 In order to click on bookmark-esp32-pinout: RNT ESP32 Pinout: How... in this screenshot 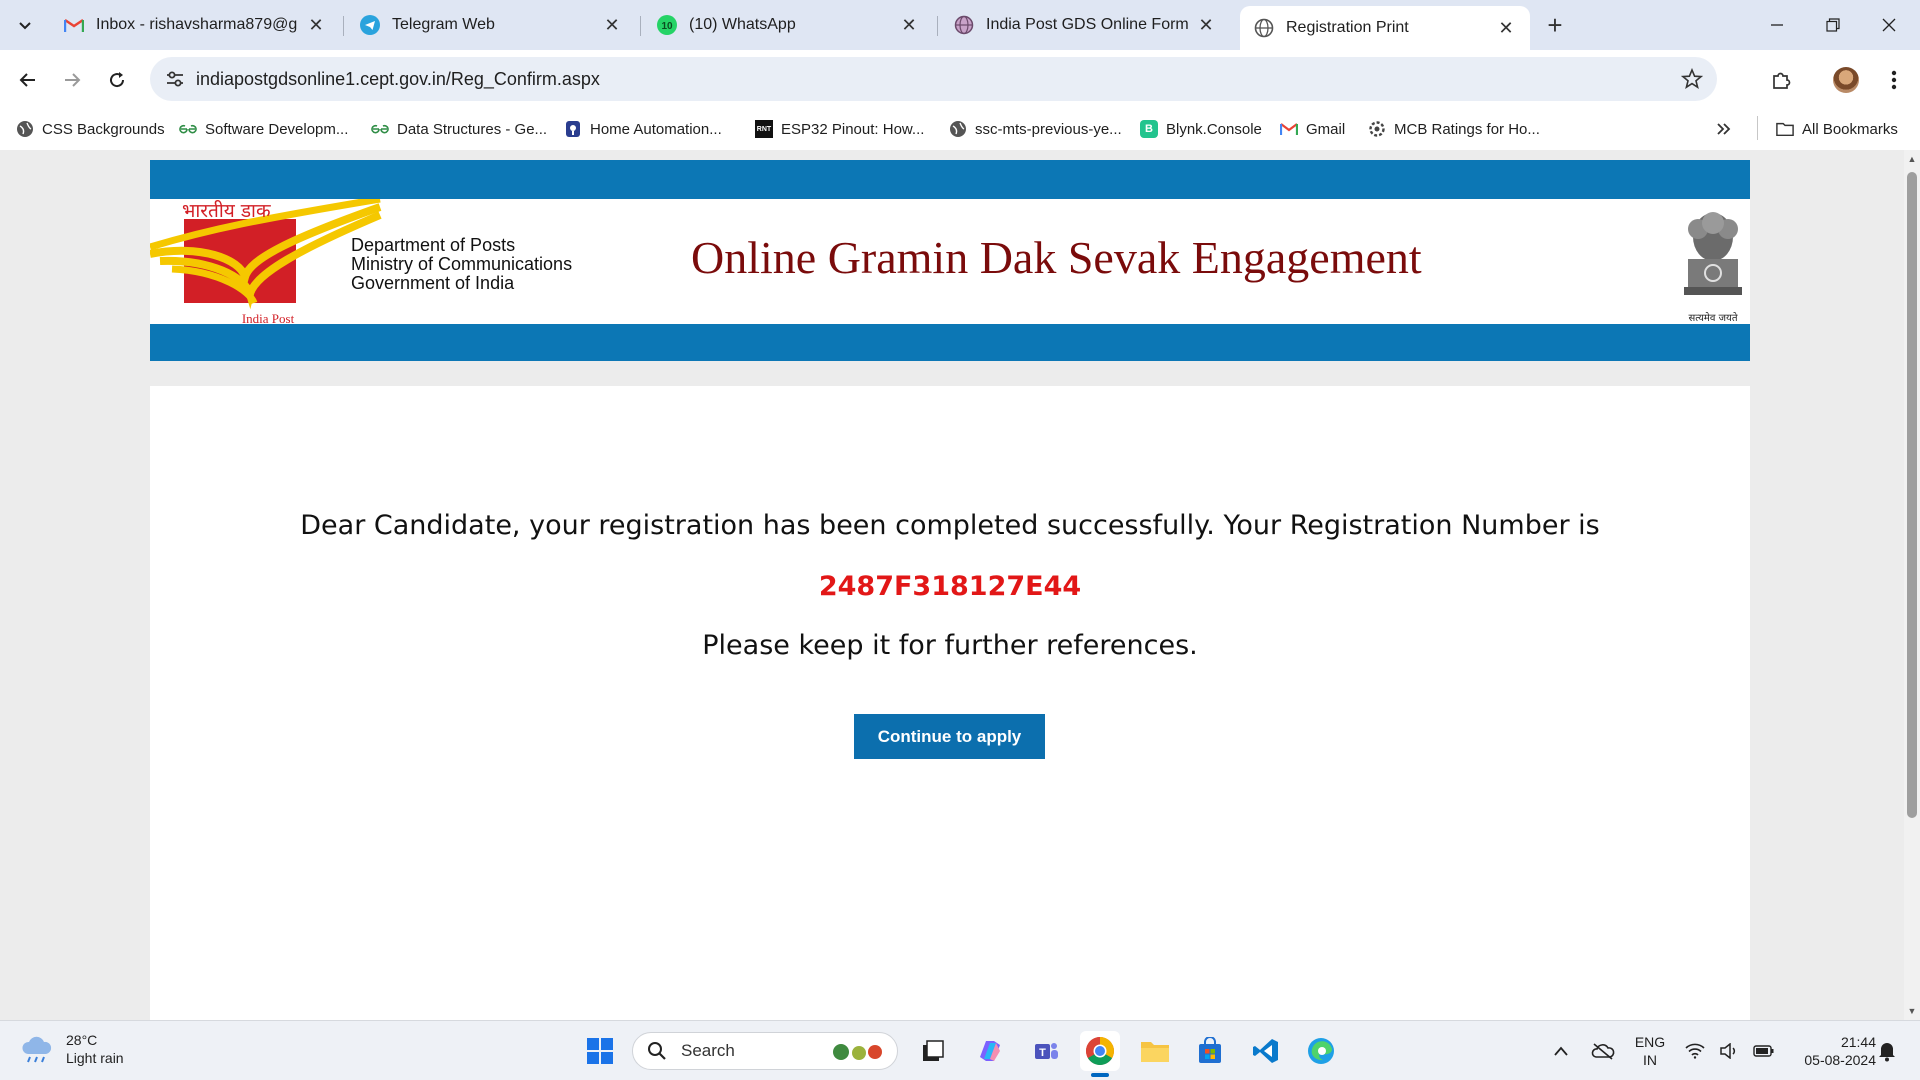, I will do `click(839, 129)`.